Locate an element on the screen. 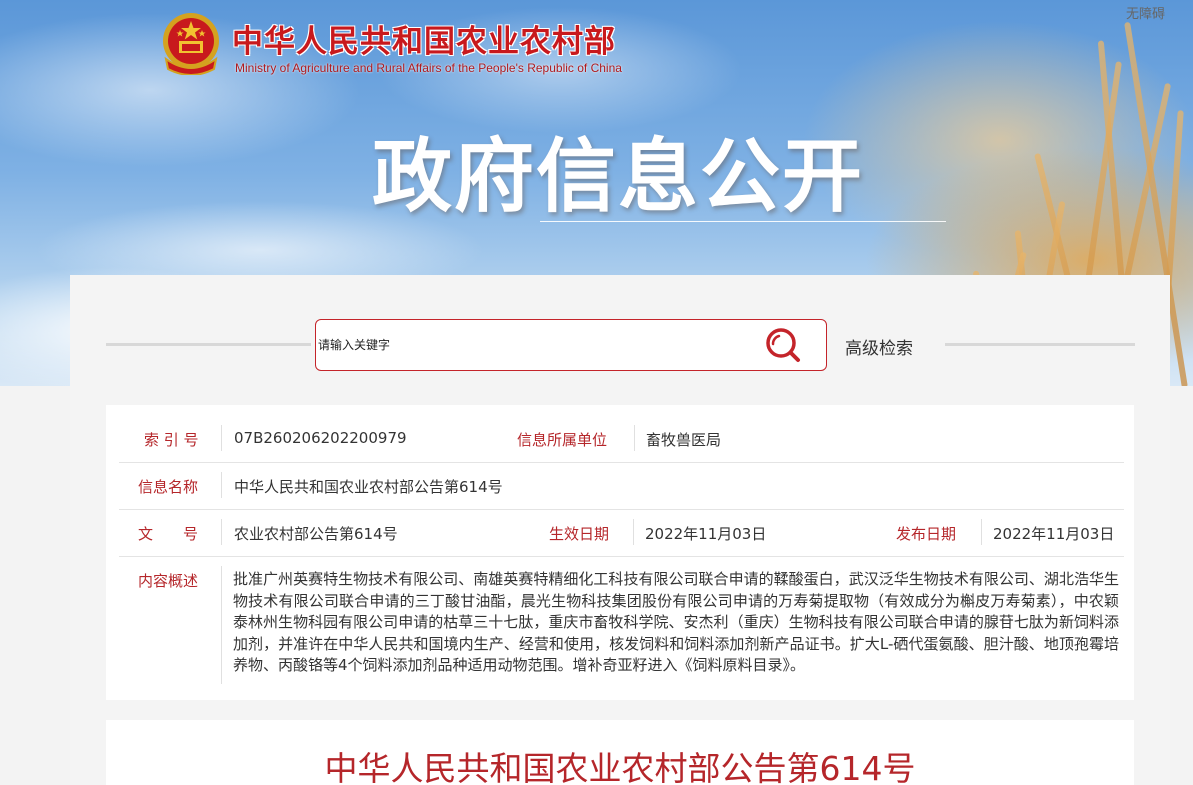 This screenshot has height=785, width=1193. unit-label: 信息所属单位 is located at coordinates (562, 440).